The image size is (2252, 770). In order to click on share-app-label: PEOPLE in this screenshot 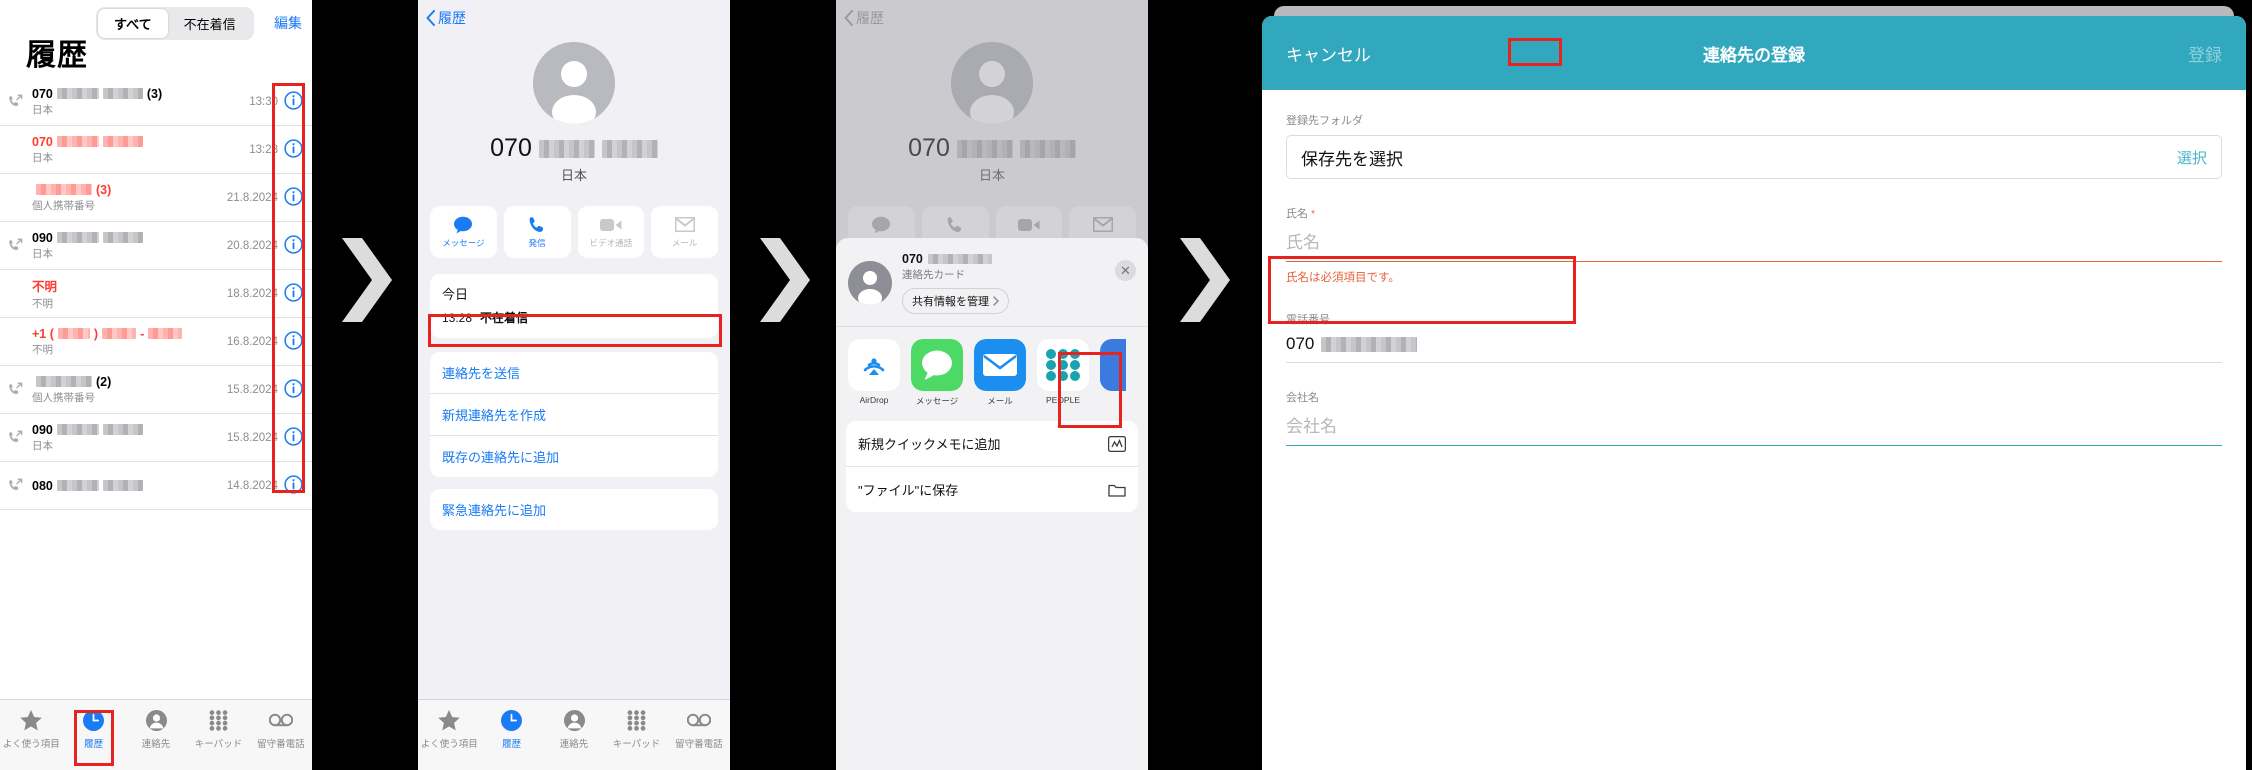, I will do `click(1063, 400)`.